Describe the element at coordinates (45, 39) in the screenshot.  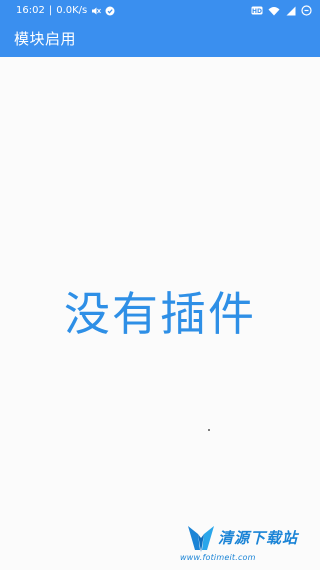
I see `page-title: 模块启用` at that location.